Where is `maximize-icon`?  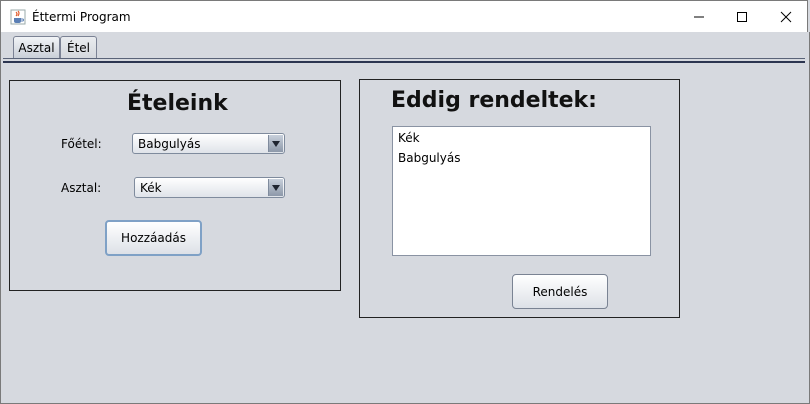
maximize-icon is located at coordinates (742, 16).